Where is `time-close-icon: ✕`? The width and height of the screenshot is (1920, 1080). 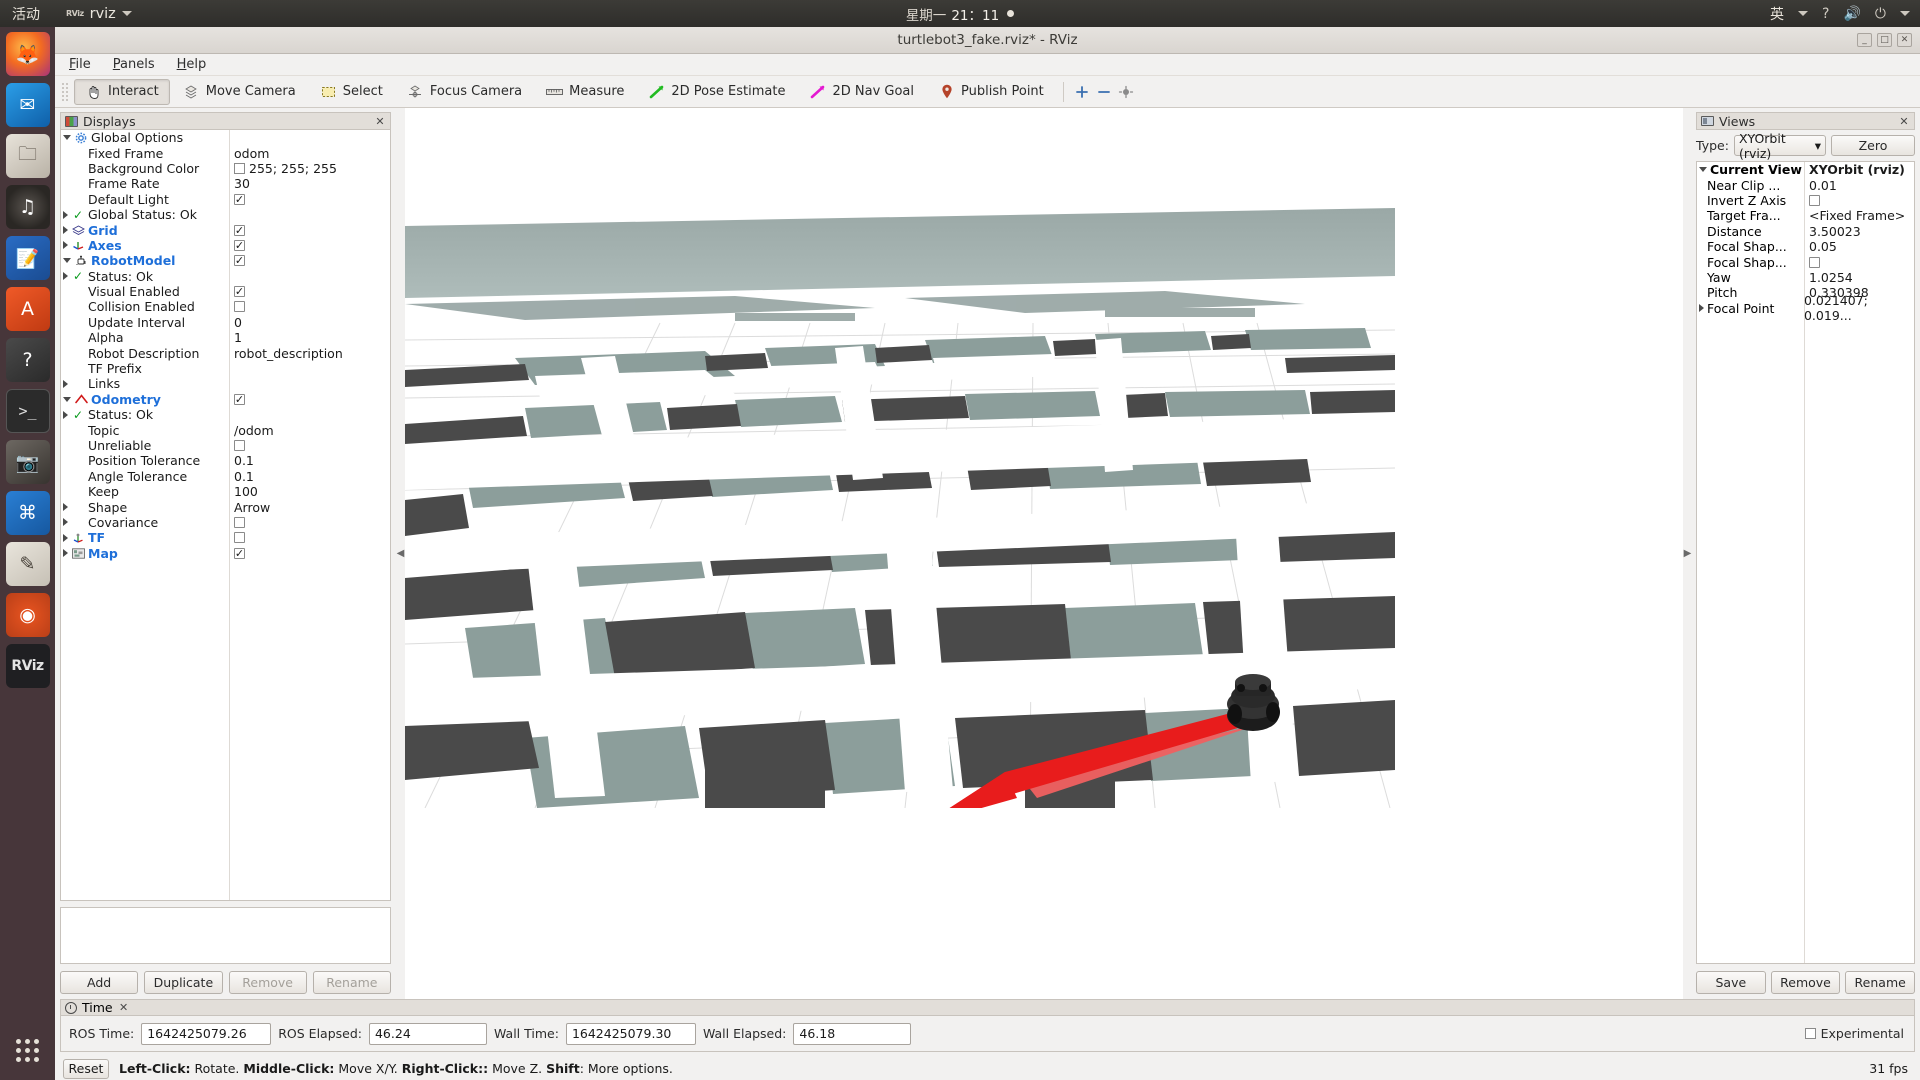 time-close-icon: ✕ is located at coordinates (124, 1007).